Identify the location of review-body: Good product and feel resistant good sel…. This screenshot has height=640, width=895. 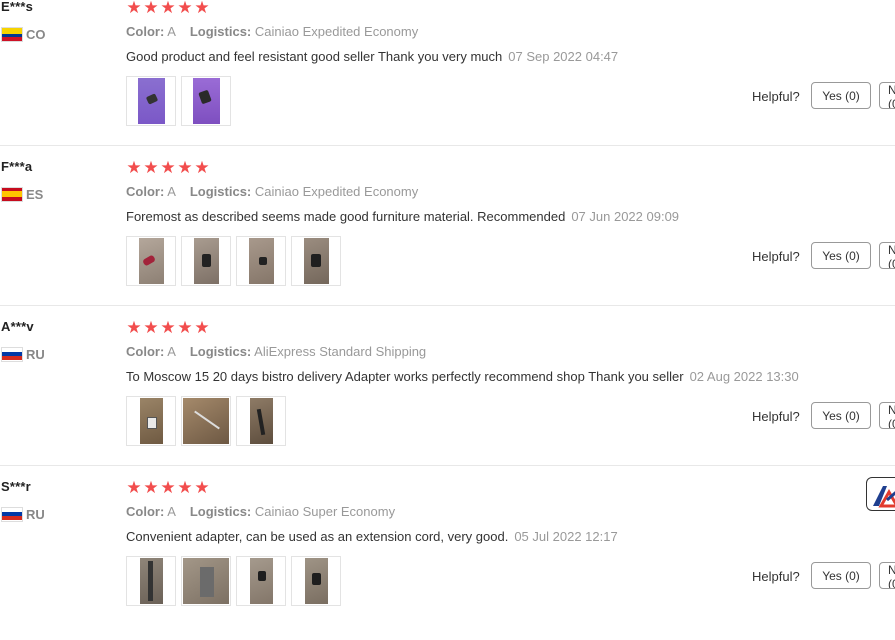
(314, 56).